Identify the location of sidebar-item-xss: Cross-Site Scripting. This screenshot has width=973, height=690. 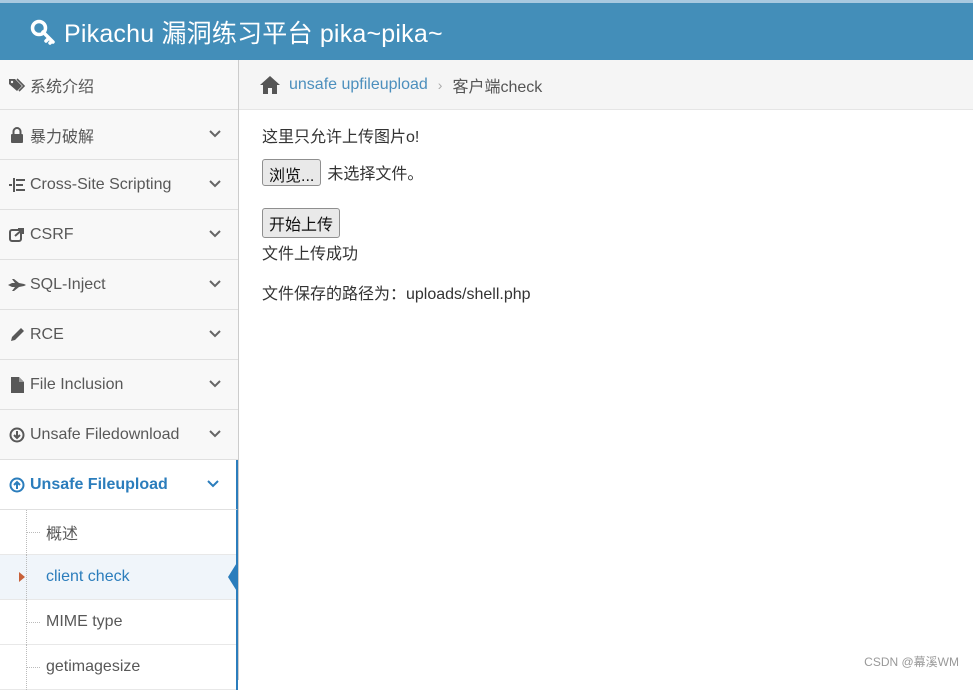
(119, 185).